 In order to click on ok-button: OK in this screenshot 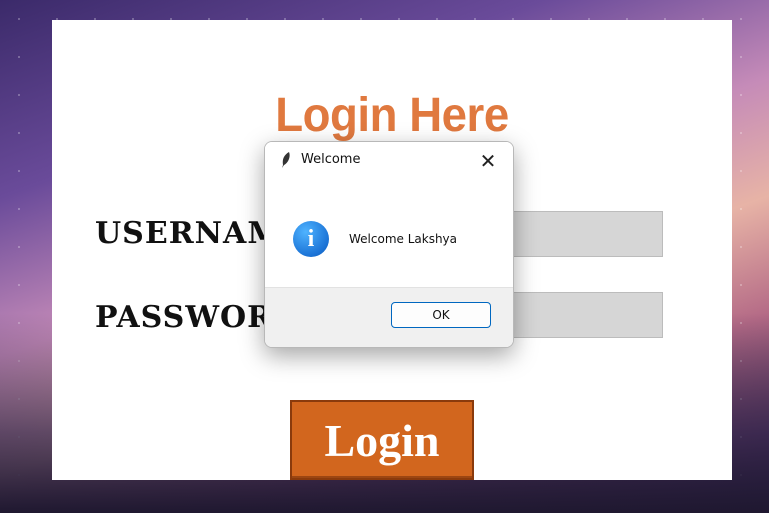, I will do `click(441, 315)`.